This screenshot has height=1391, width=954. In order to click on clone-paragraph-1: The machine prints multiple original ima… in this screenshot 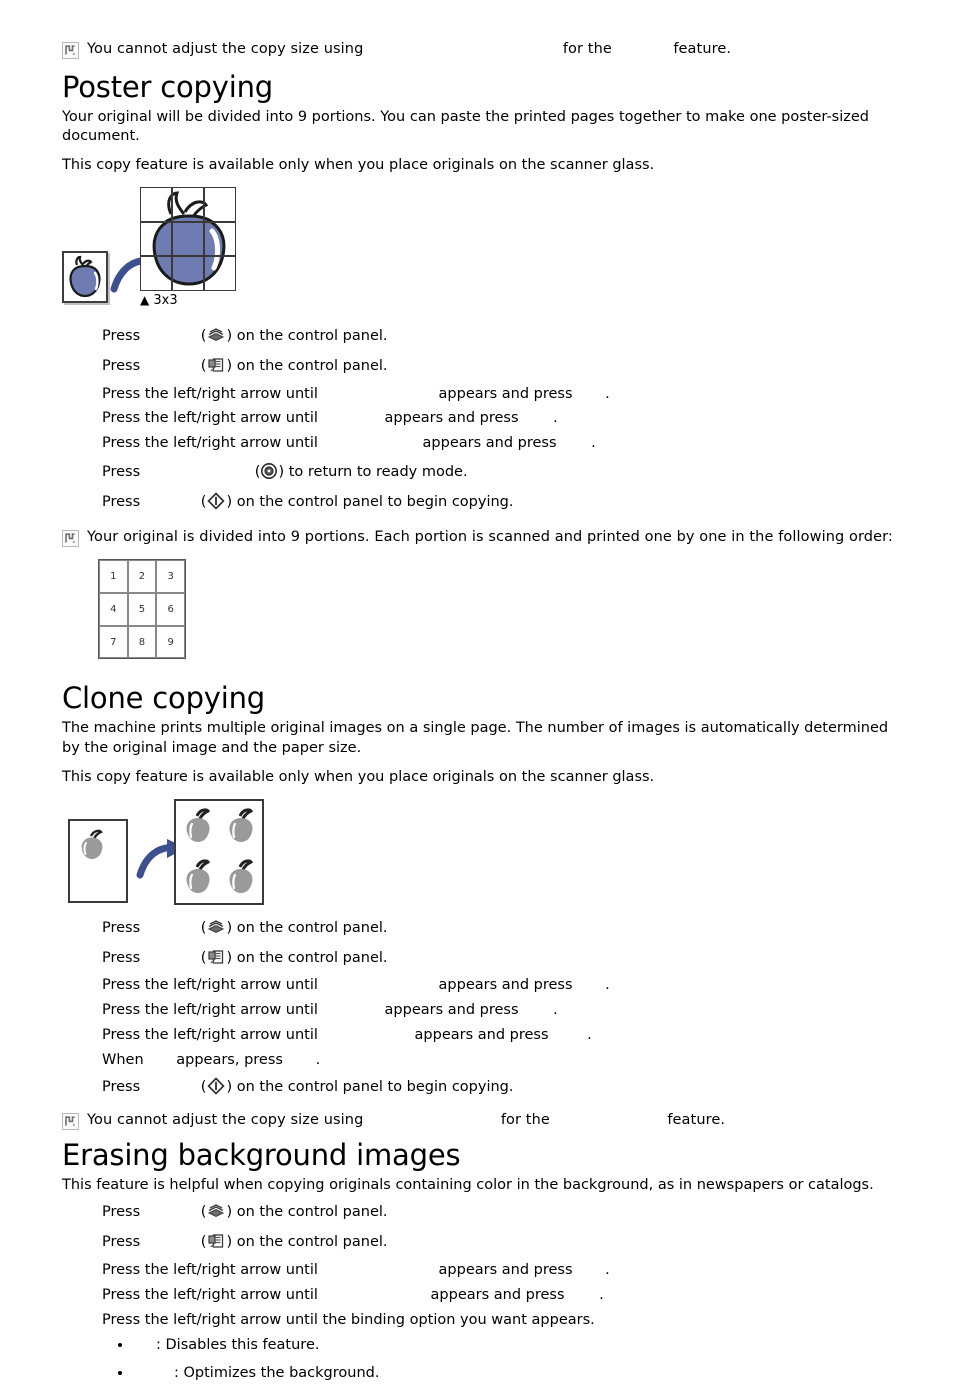, I will do `click(475, 738)`.